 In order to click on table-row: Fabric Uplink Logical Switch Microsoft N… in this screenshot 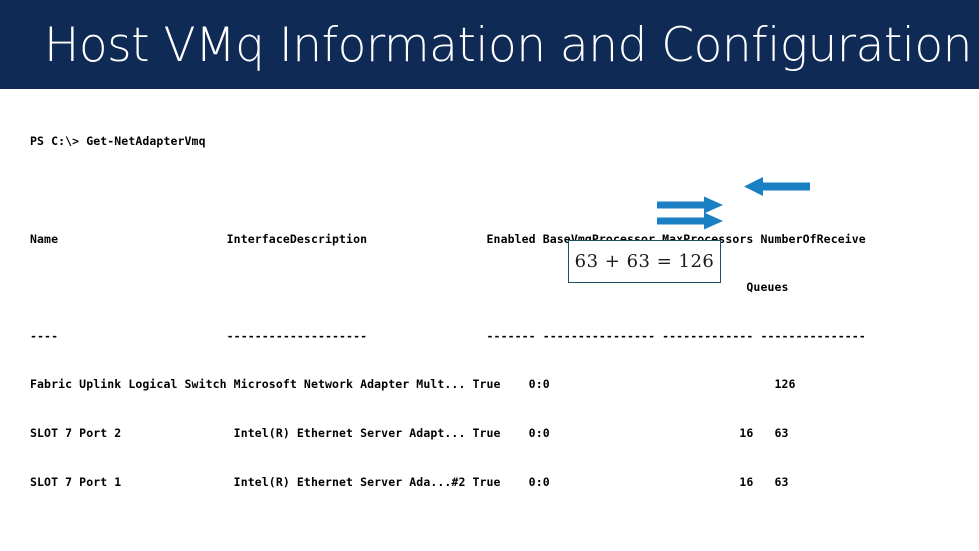, I will do `click(413, 384)`.